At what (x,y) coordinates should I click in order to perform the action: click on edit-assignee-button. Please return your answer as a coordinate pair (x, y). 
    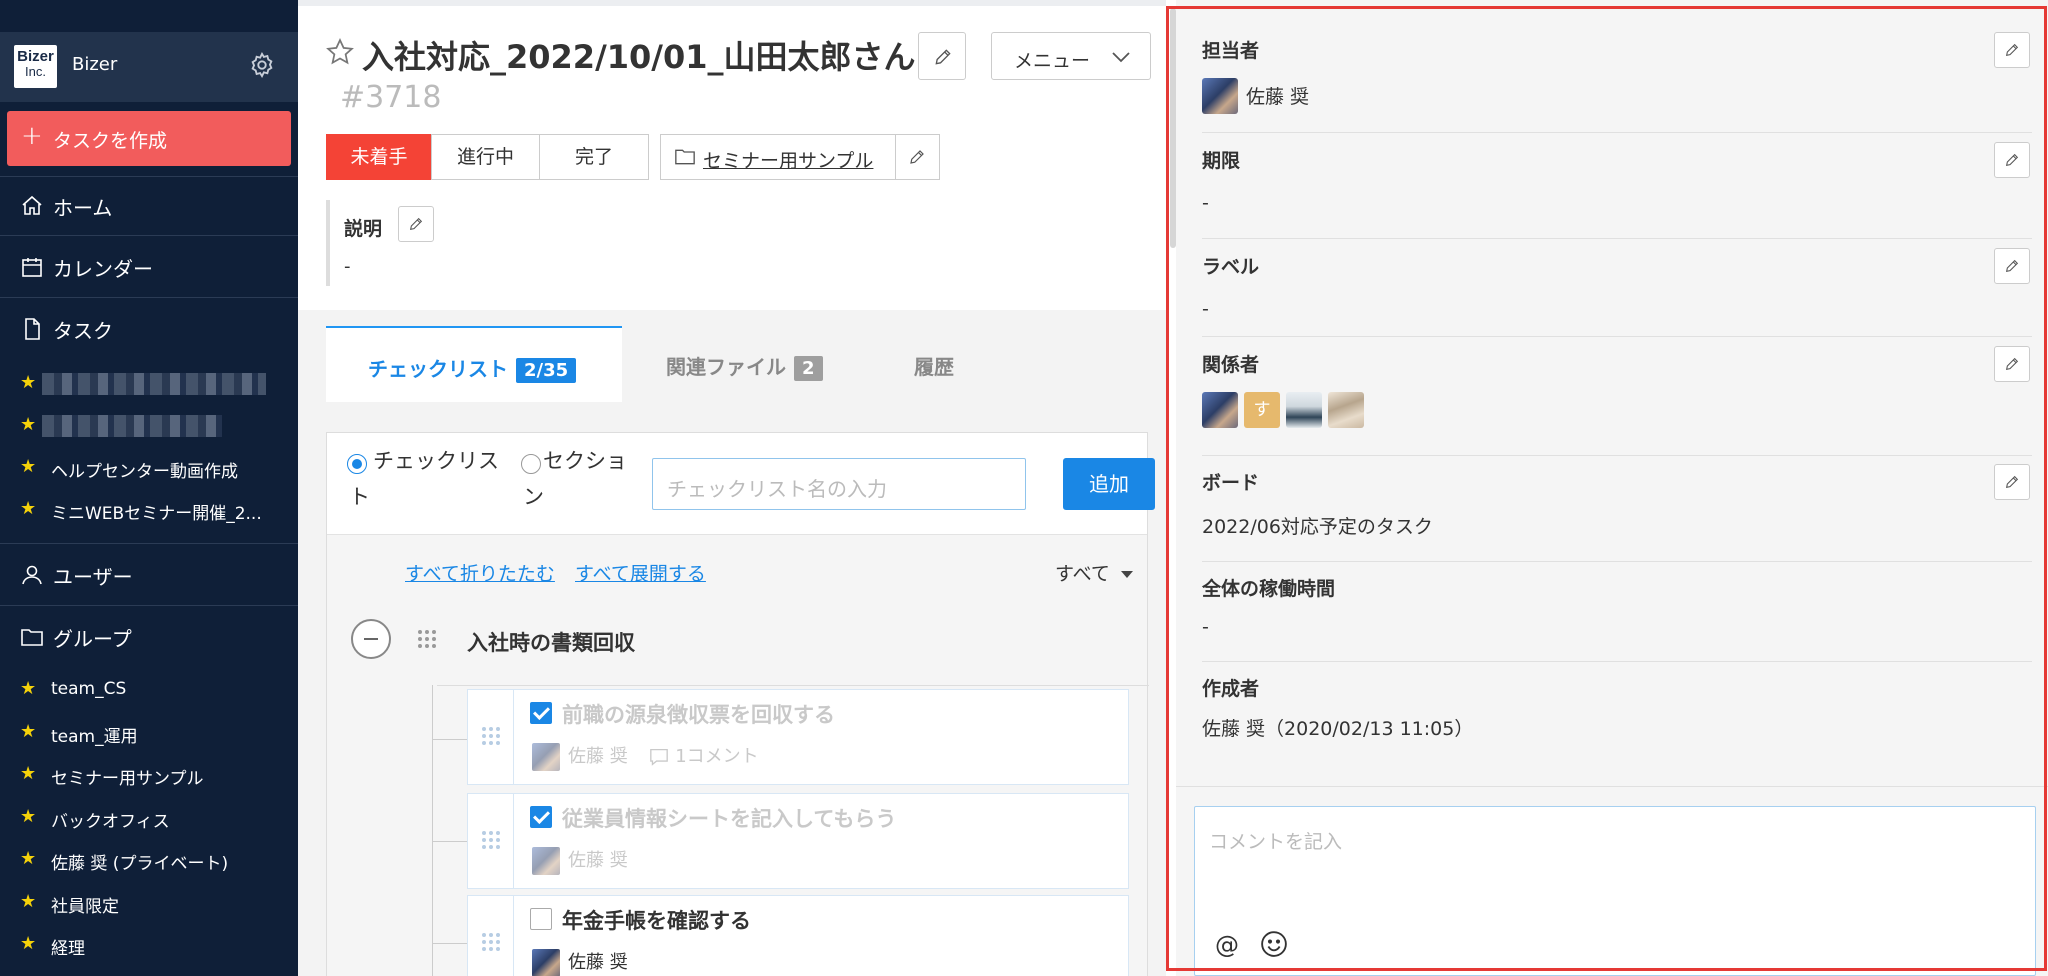
    Looking at the image, I should click on (2012, 50).